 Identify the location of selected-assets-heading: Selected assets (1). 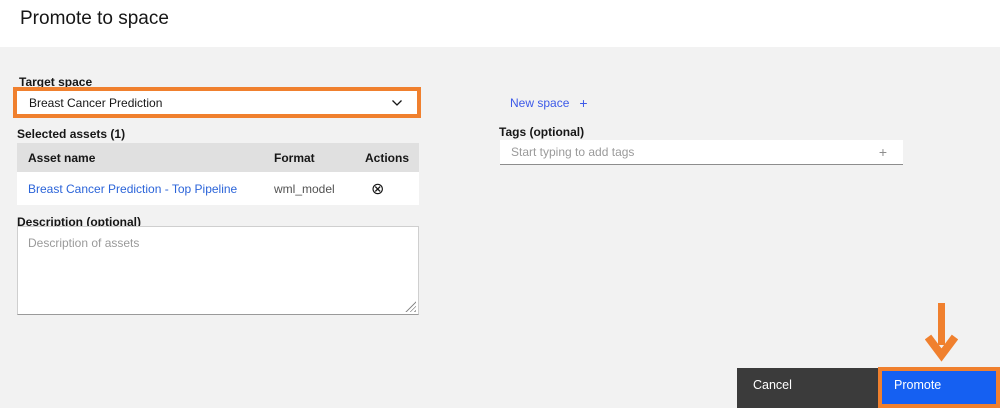
(71, 134).